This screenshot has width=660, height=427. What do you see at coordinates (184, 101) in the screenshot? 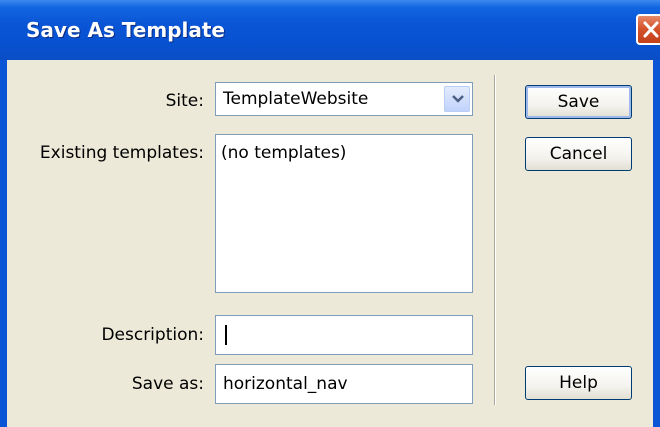
I see `site-label: Site:` at bounding box center [184, 101].